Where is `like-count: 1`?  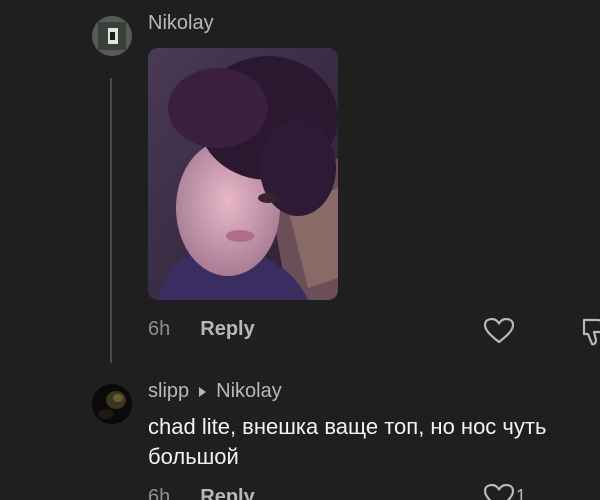 like-count: 1 is located at coordinates (521, 493).